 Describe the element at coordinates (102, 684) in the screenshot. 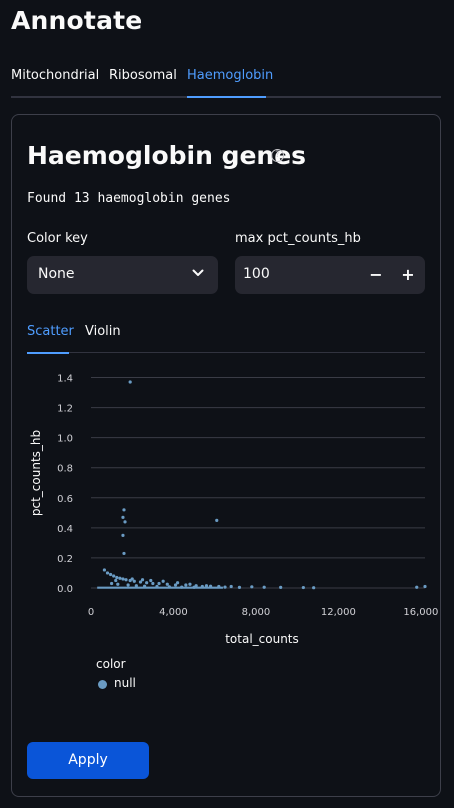

I see `legend-swatch` at that location.